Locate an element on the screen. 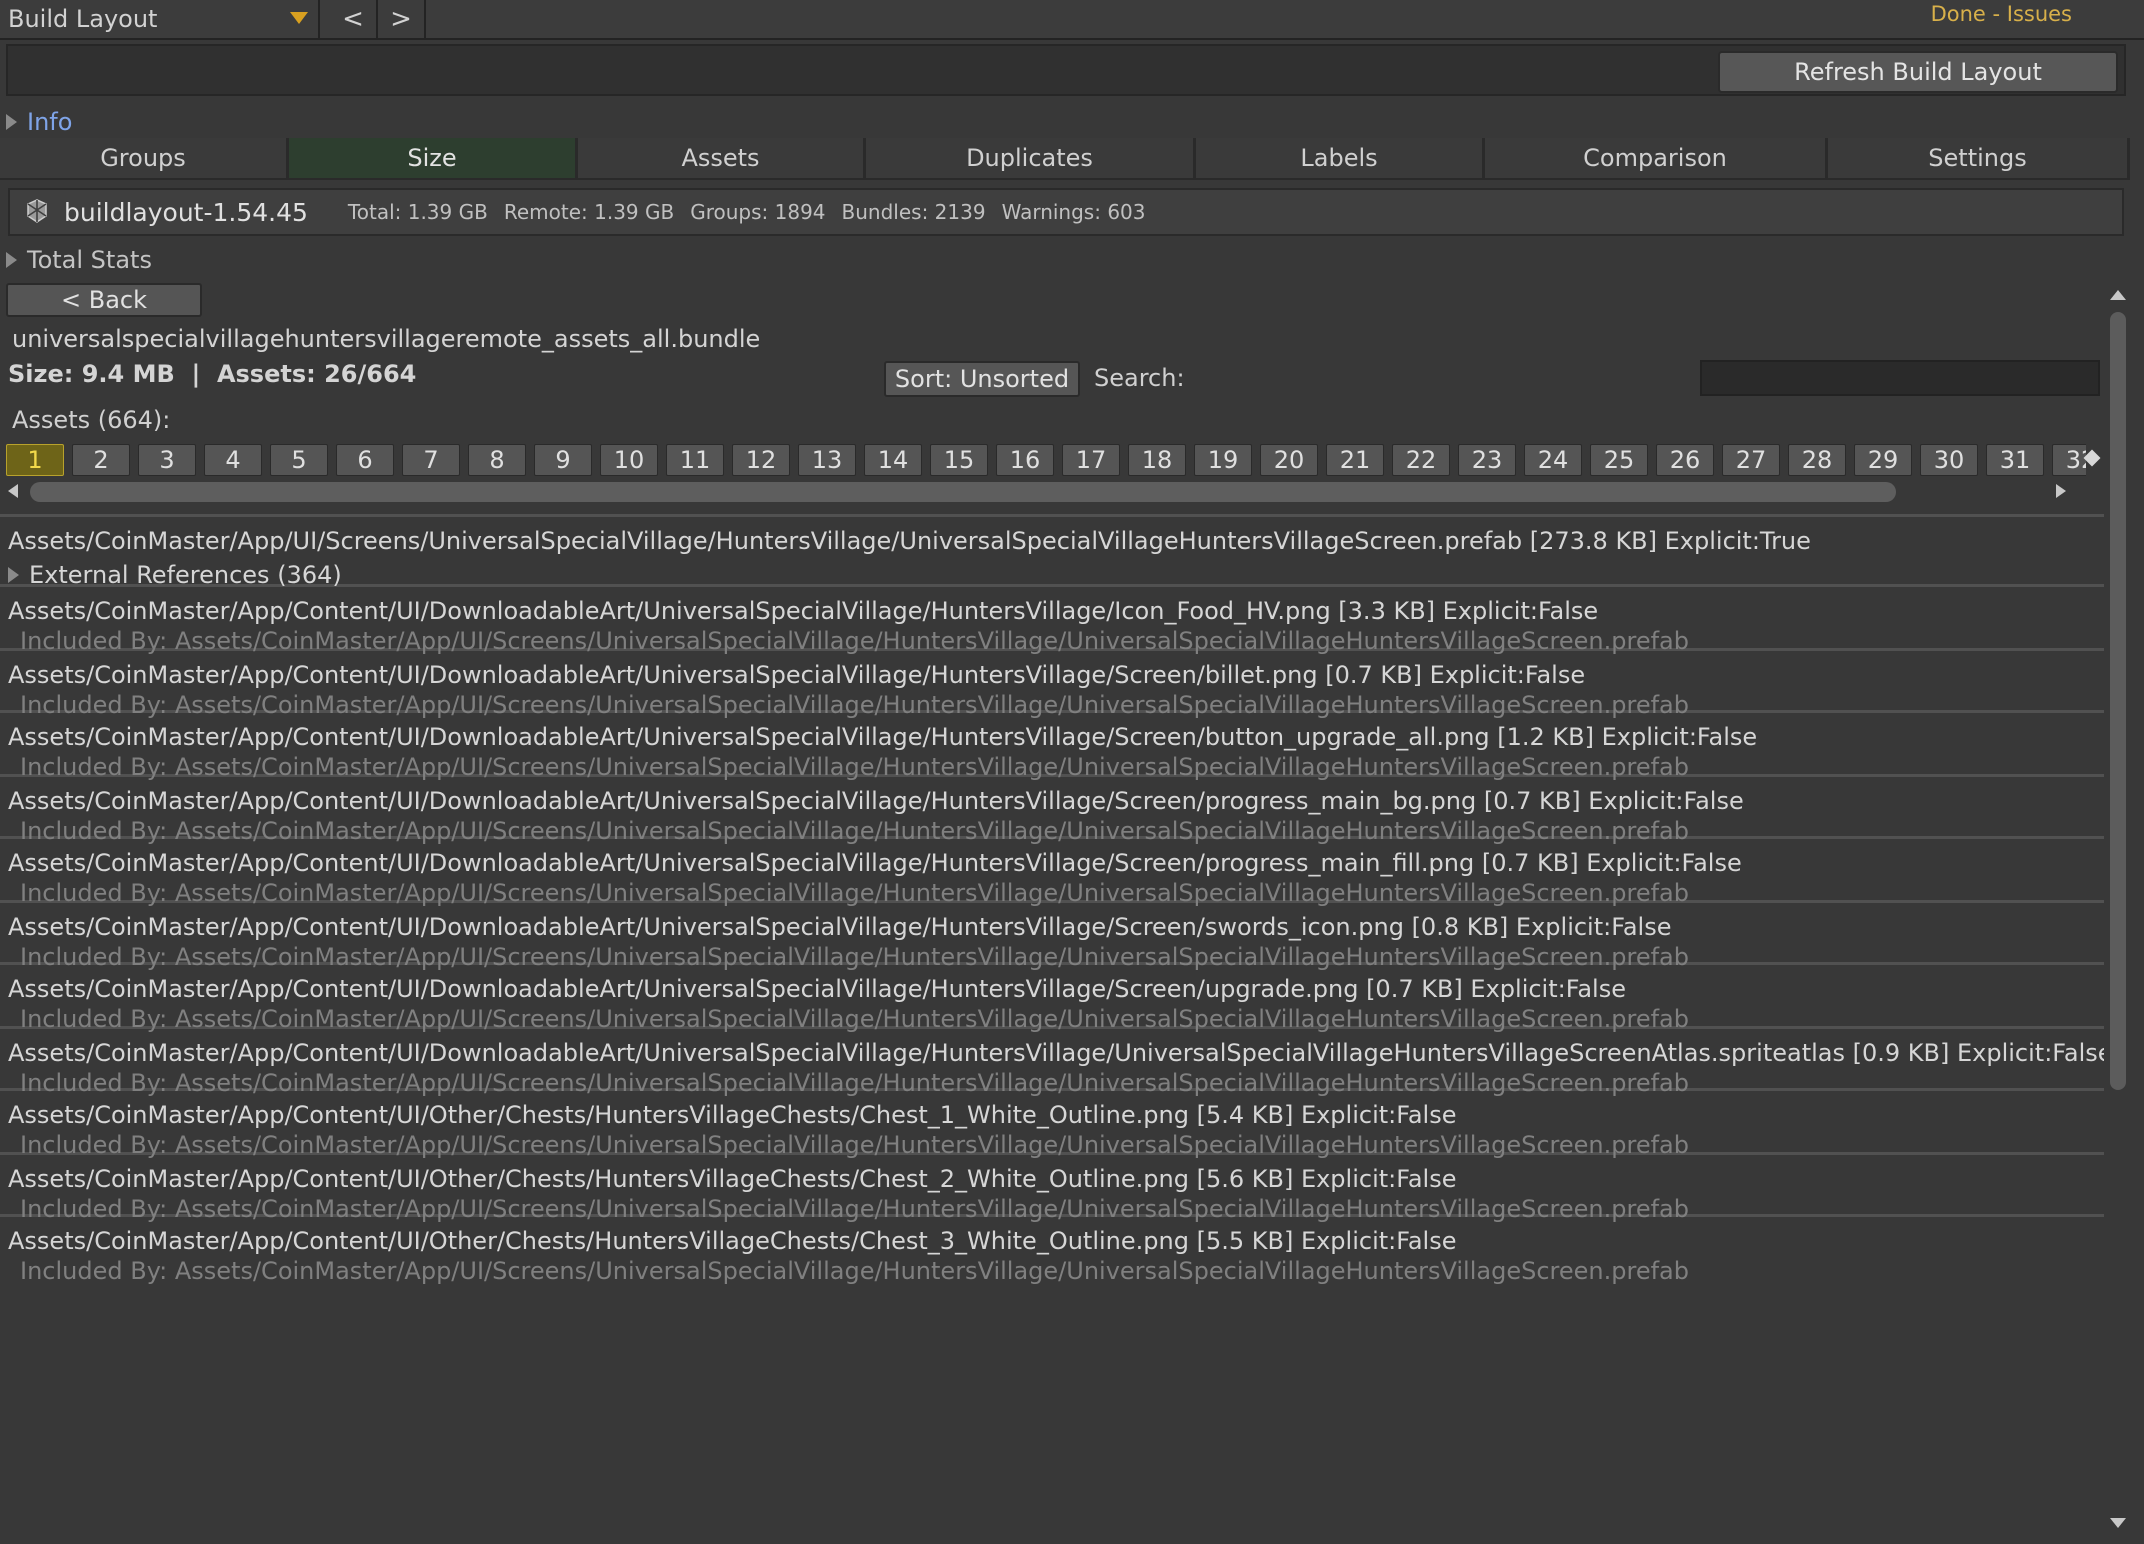 The height and width of the screenshot is (1544, 2144). status-text: Done - Issues is located at coordinates (2001, 14).